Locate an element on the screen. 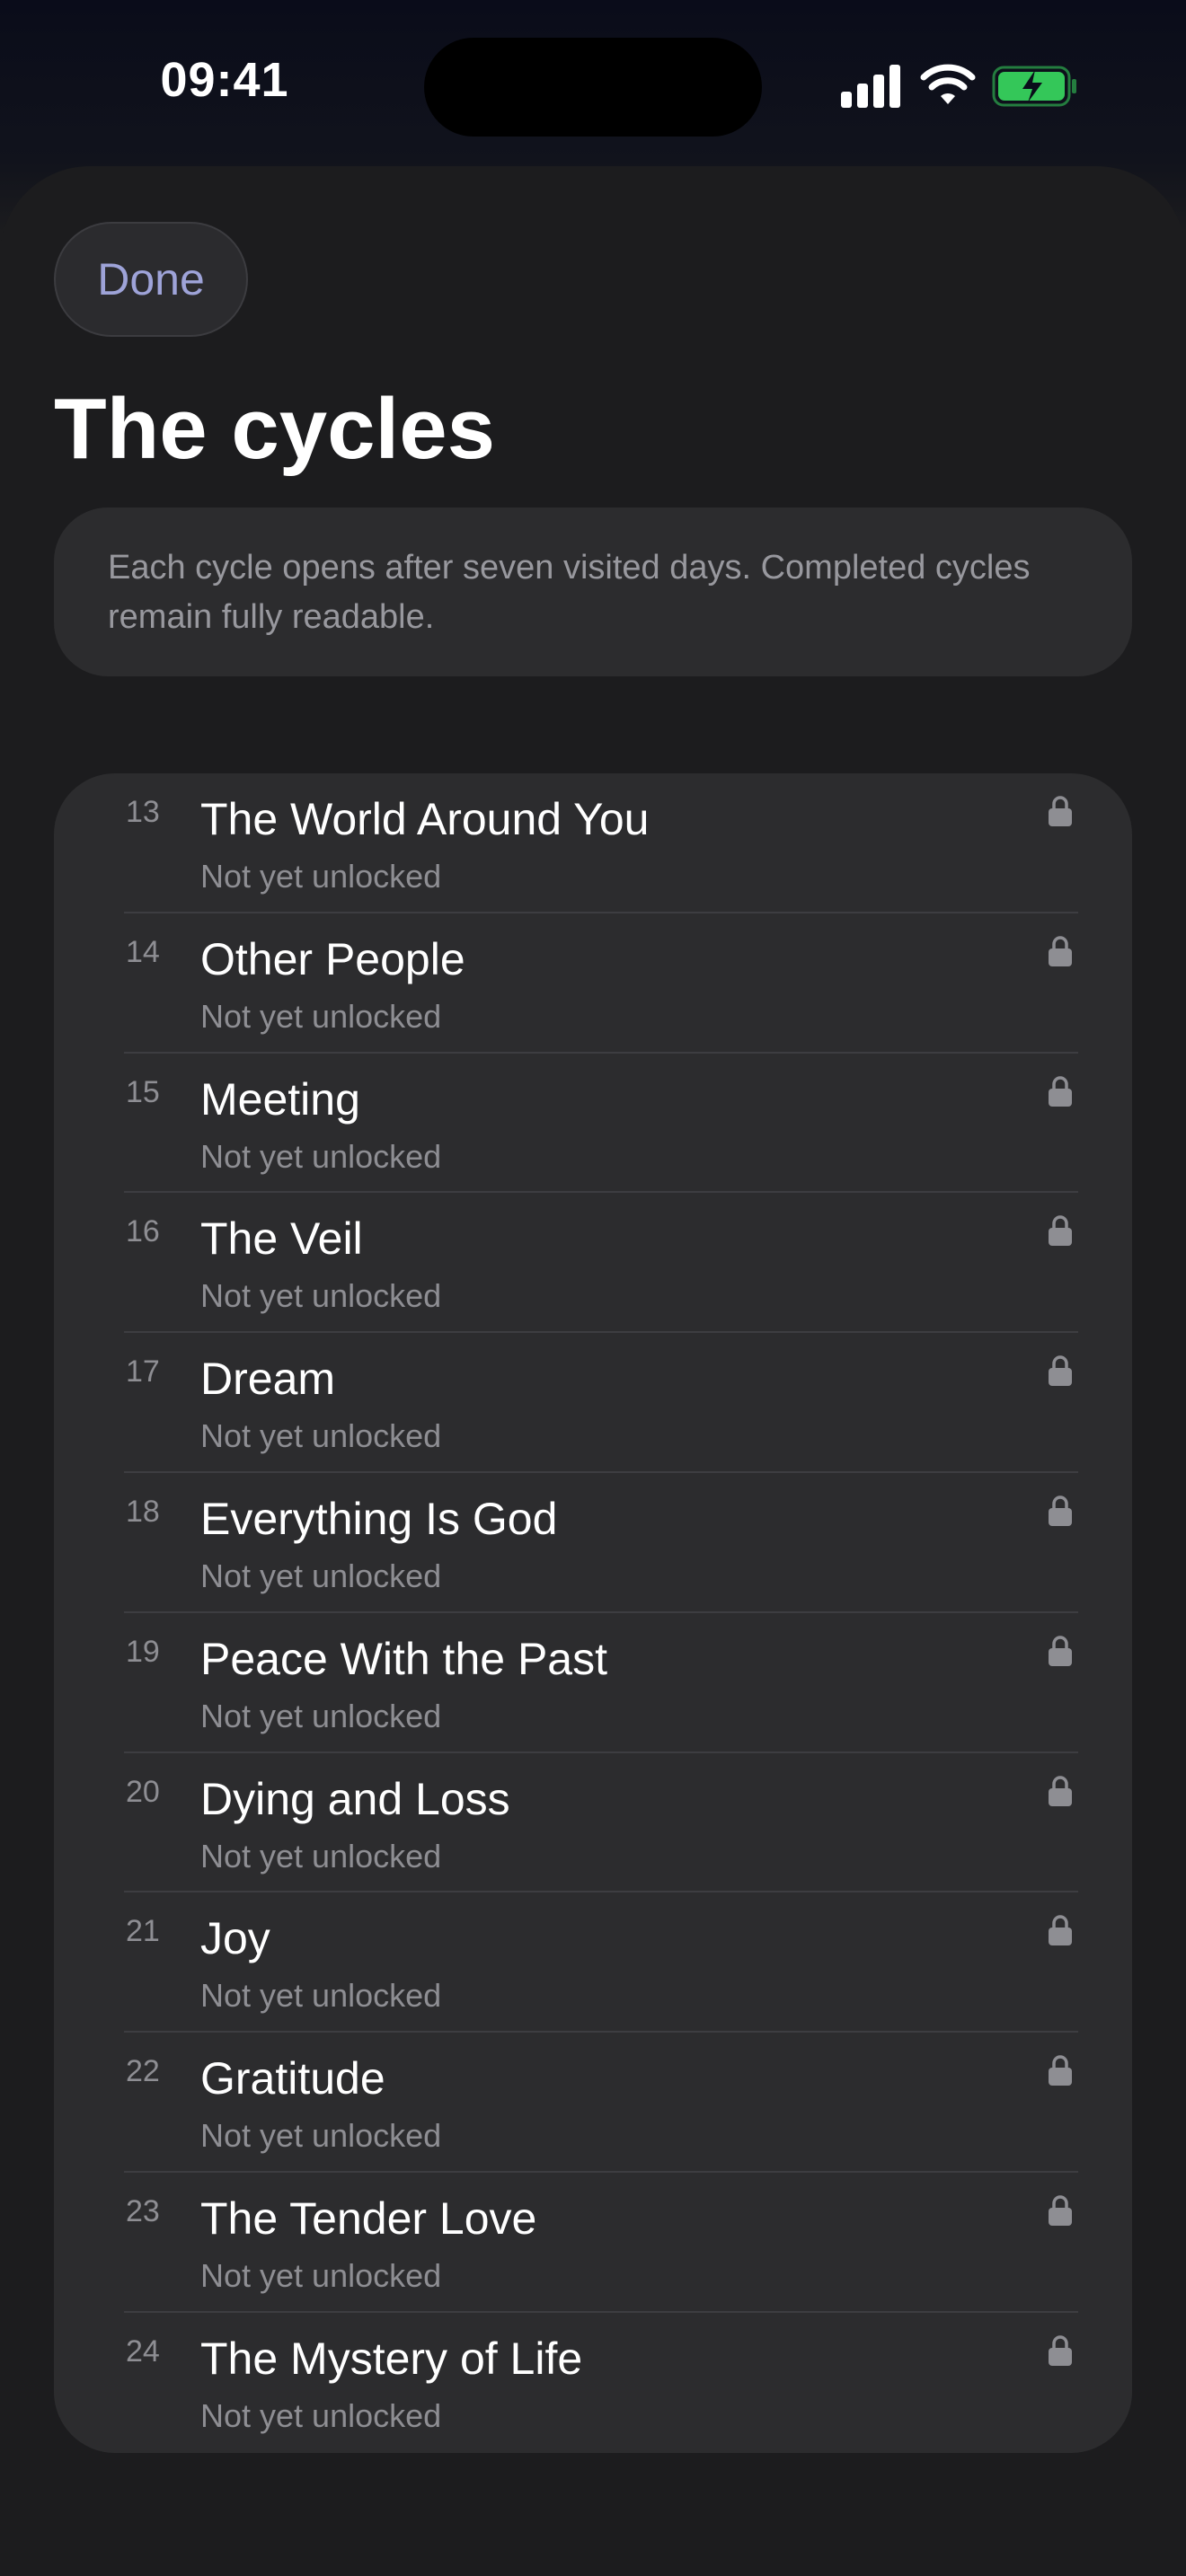  done-button: Done is located at coordinates (151, 279).